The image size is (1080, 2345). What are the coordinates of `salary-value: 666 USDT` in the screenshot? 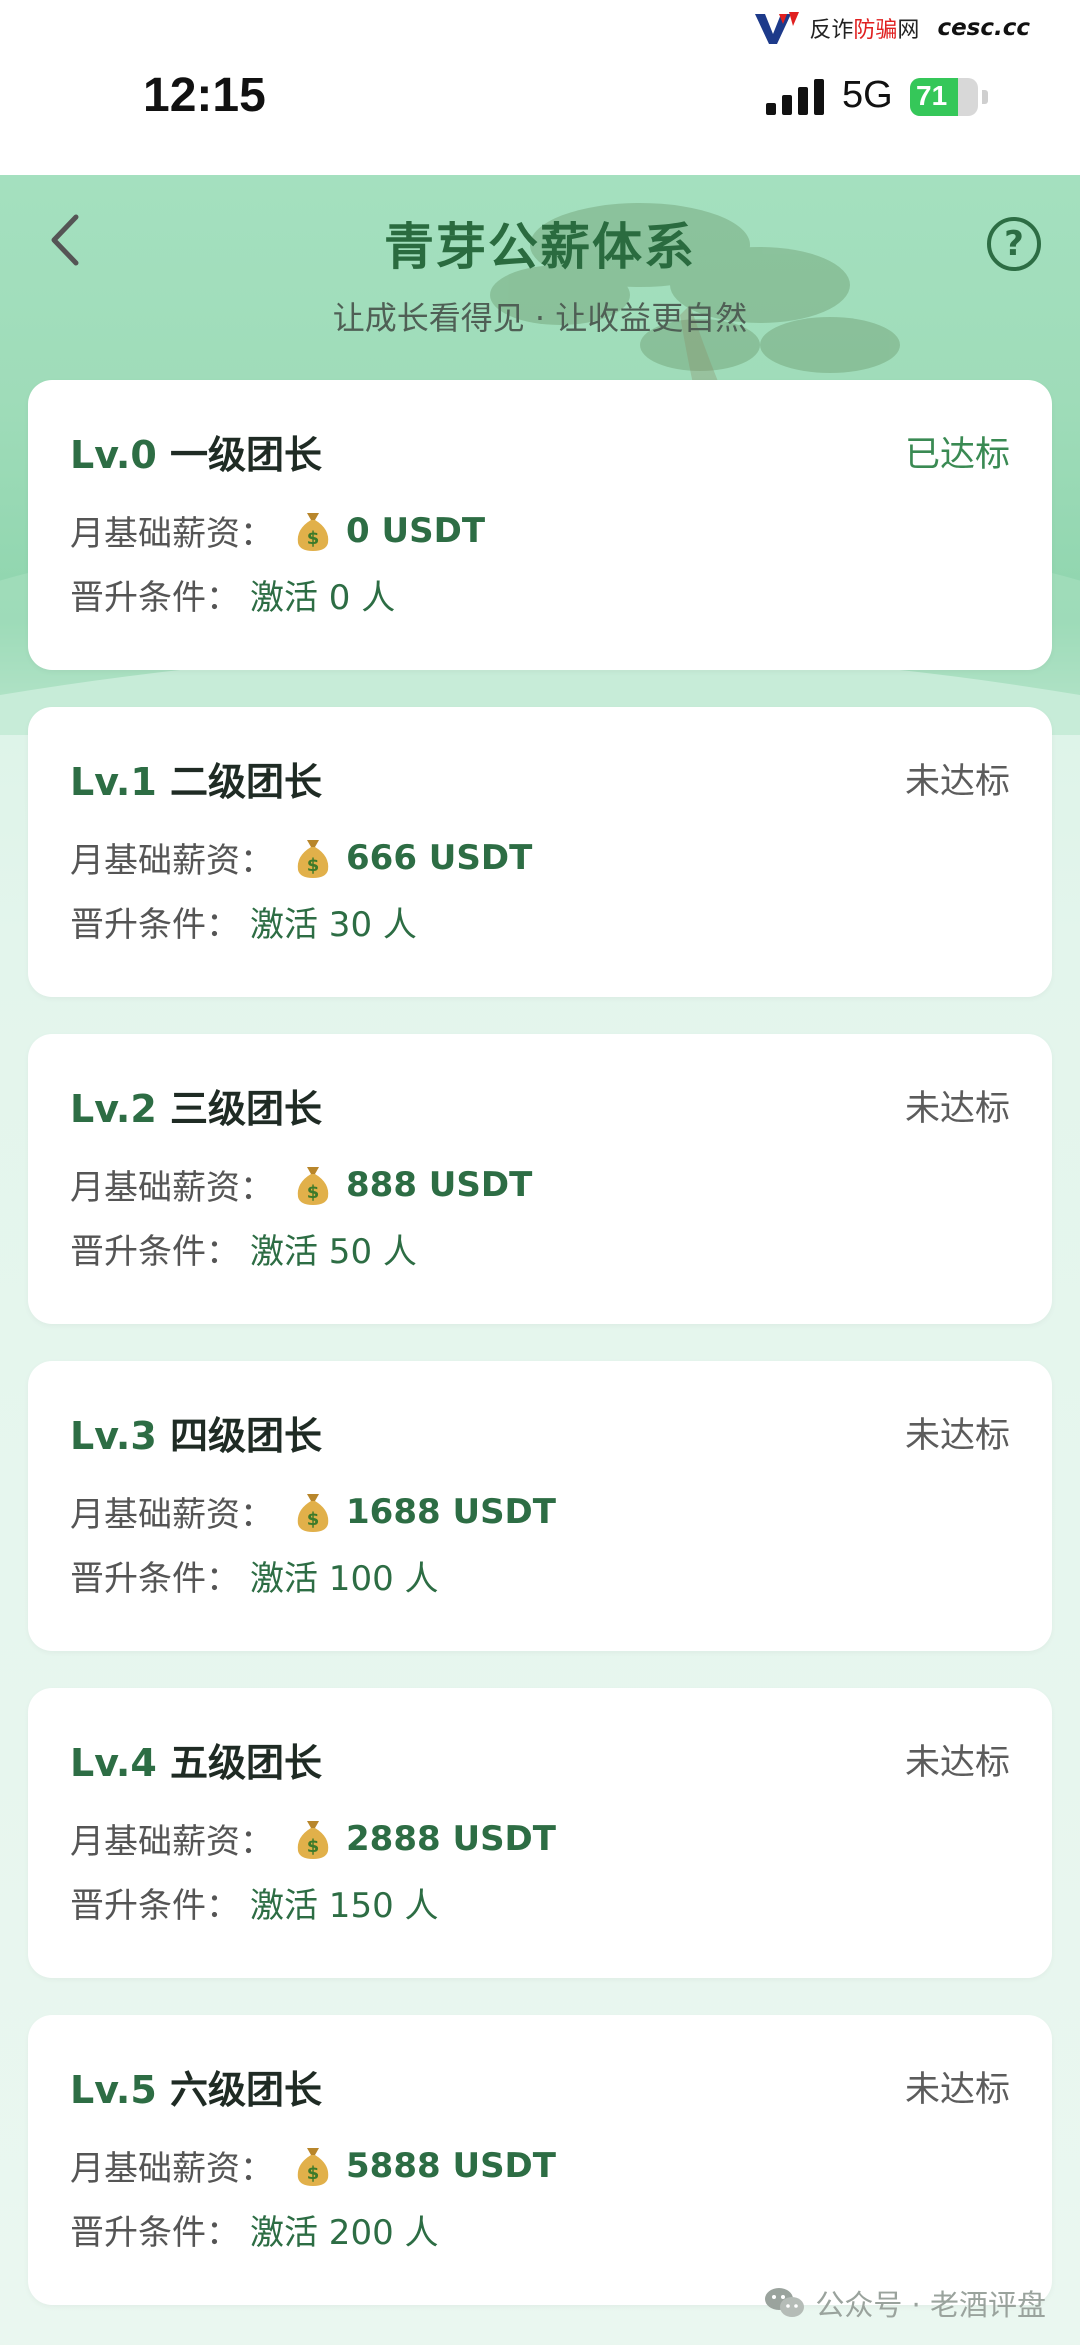 It's located at (439, 857).